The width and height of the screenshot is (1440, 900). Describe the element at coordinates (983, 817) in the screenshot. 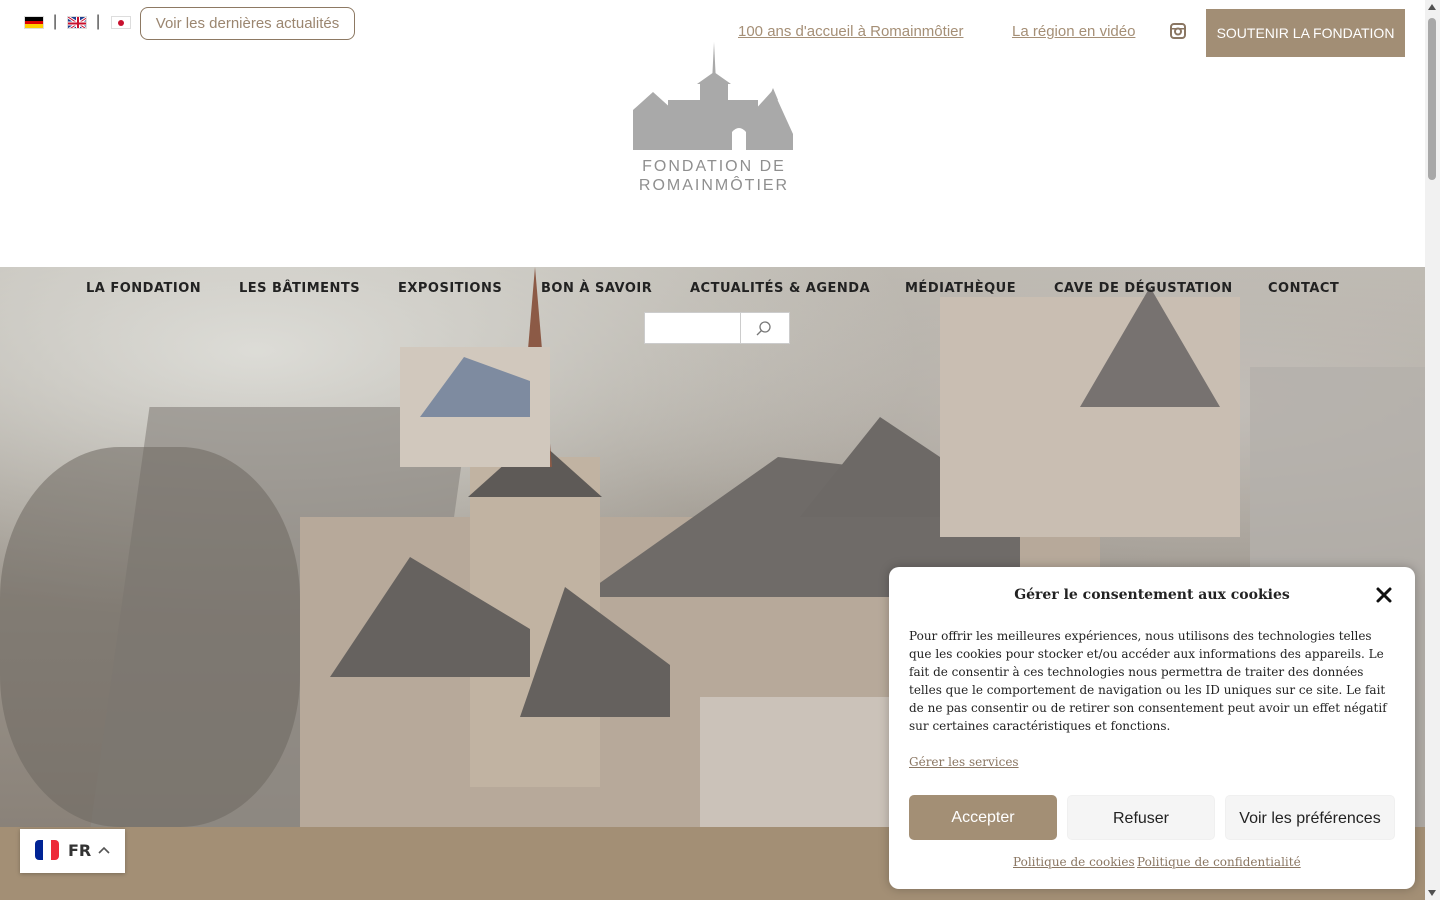

I see `accept-button: Accepter` at that location.